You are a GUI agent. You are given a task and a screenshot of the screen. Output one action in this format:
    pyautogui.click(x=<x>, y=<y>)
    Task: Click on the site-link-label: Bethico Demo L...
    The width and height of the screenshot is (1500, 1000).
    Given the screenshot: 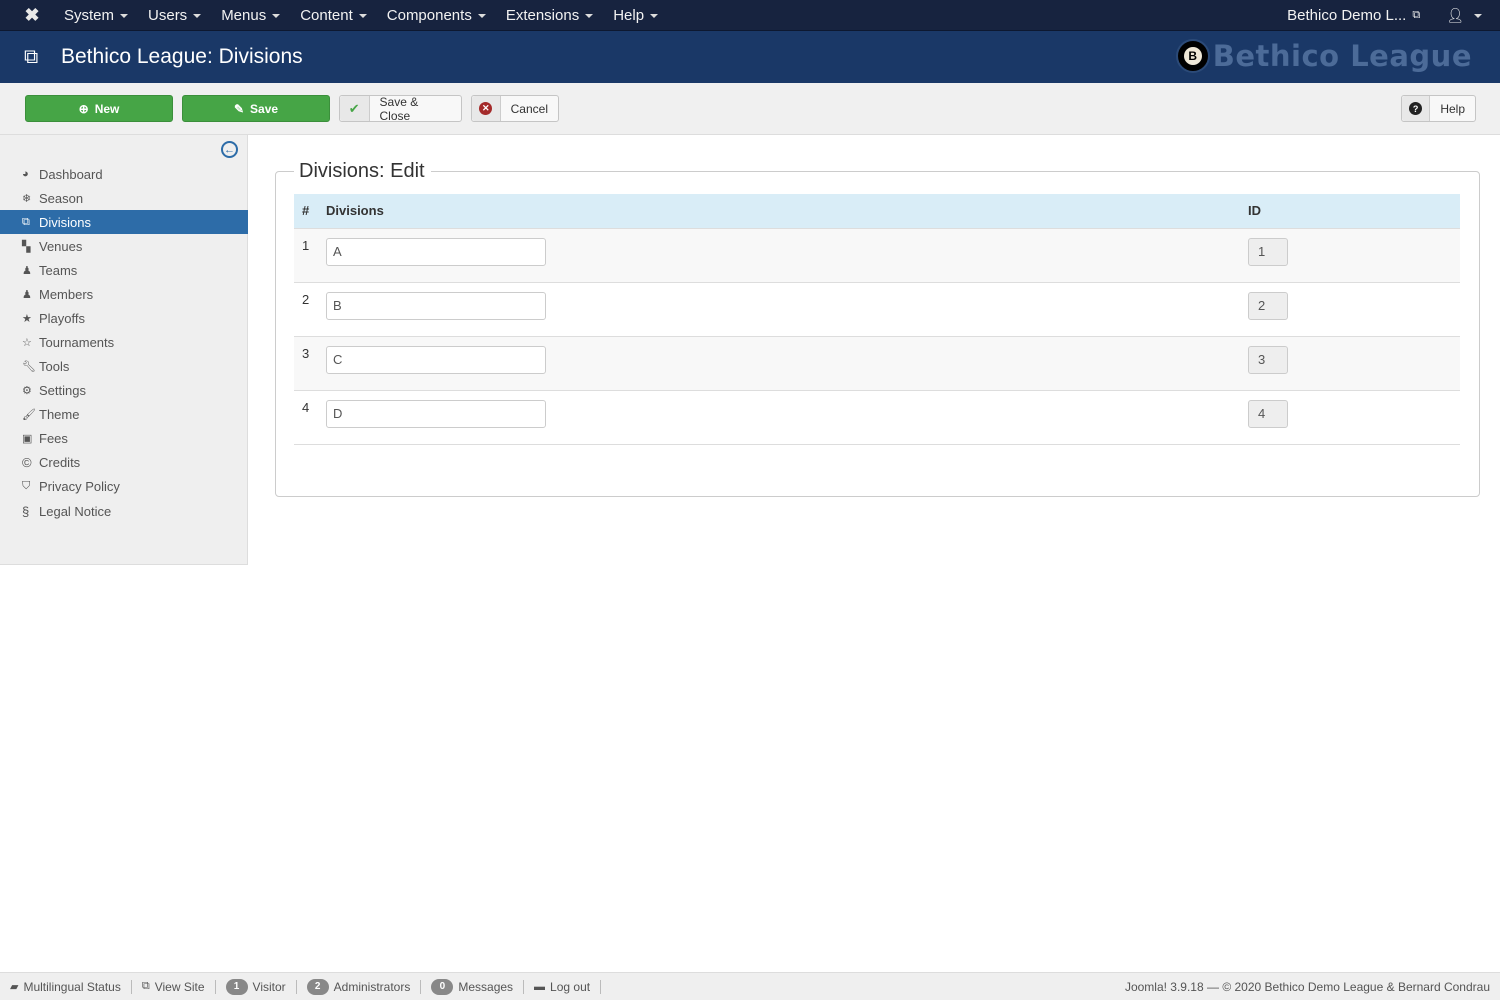 What is the action you would take?
    pyautogui.click(x=1347, y=15)
    